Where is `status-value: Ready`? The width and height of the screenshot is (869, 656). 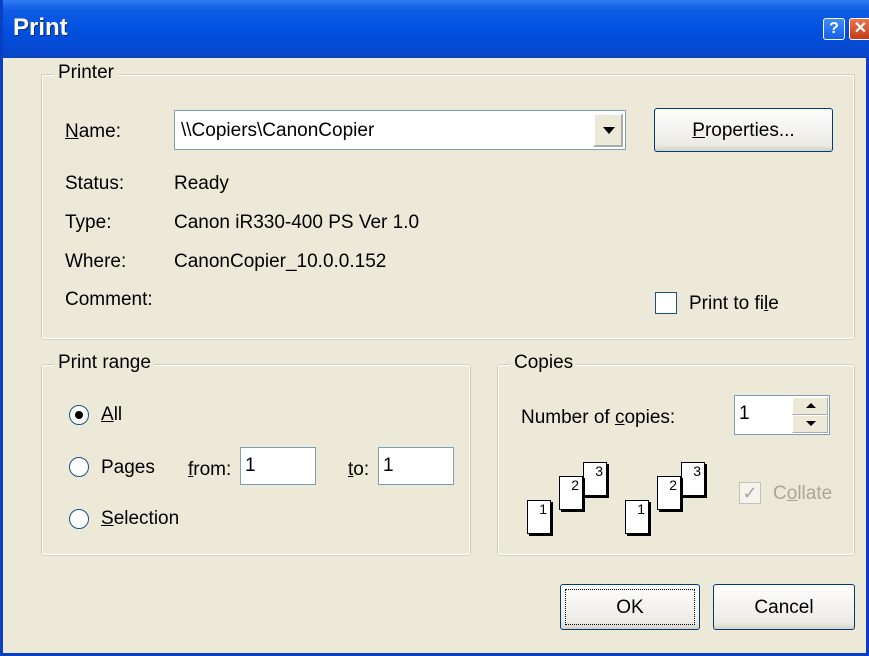
status-value: Ready is located at coordinates (201, 183).